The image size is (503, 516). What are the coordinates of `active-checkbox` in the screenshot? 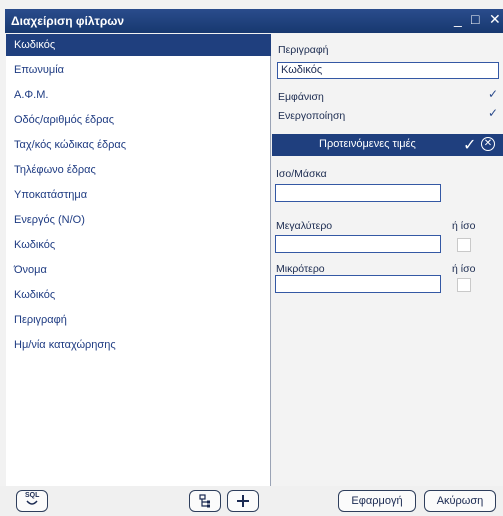 It's located at (494, 114).